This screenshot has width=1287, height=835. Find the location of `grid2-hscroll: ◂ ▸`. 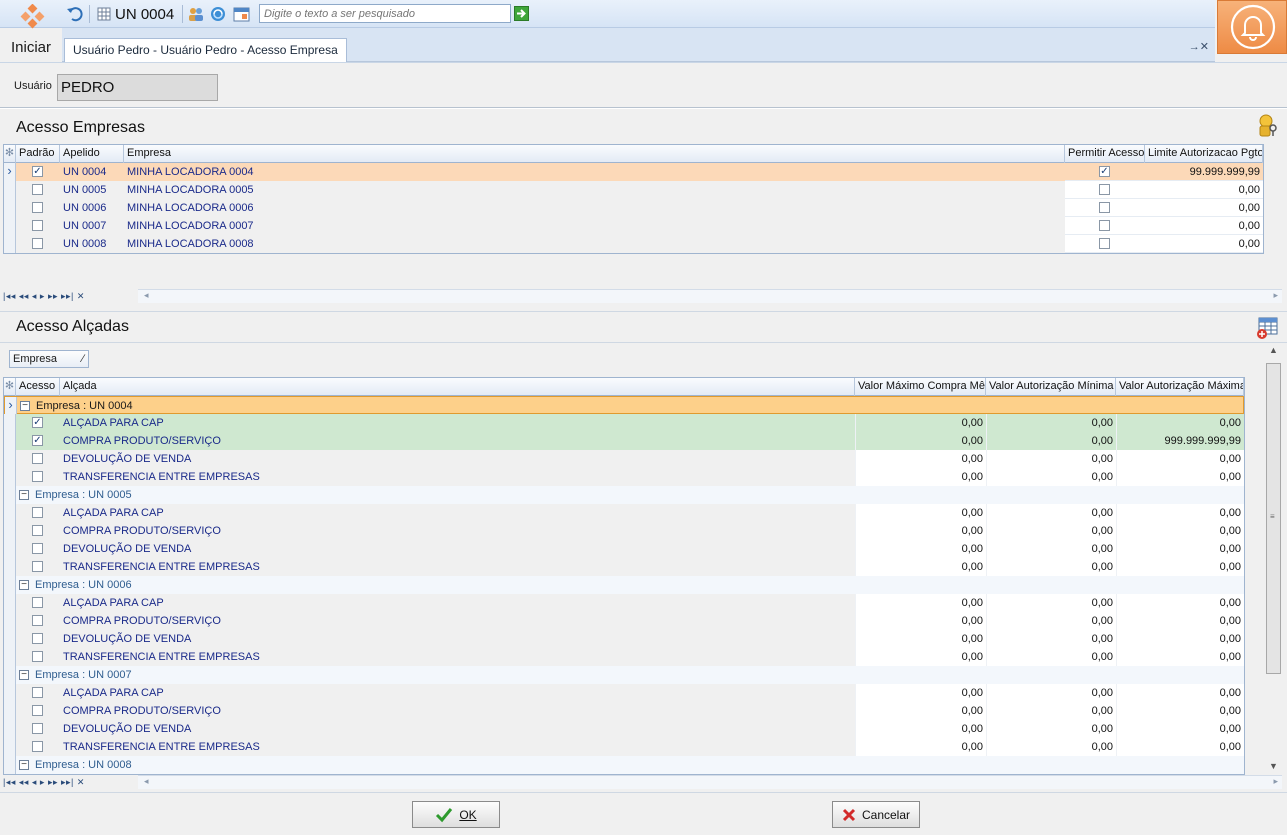

grid2-hscroll: ◂ ▸ is located at coordinates (710, 782).